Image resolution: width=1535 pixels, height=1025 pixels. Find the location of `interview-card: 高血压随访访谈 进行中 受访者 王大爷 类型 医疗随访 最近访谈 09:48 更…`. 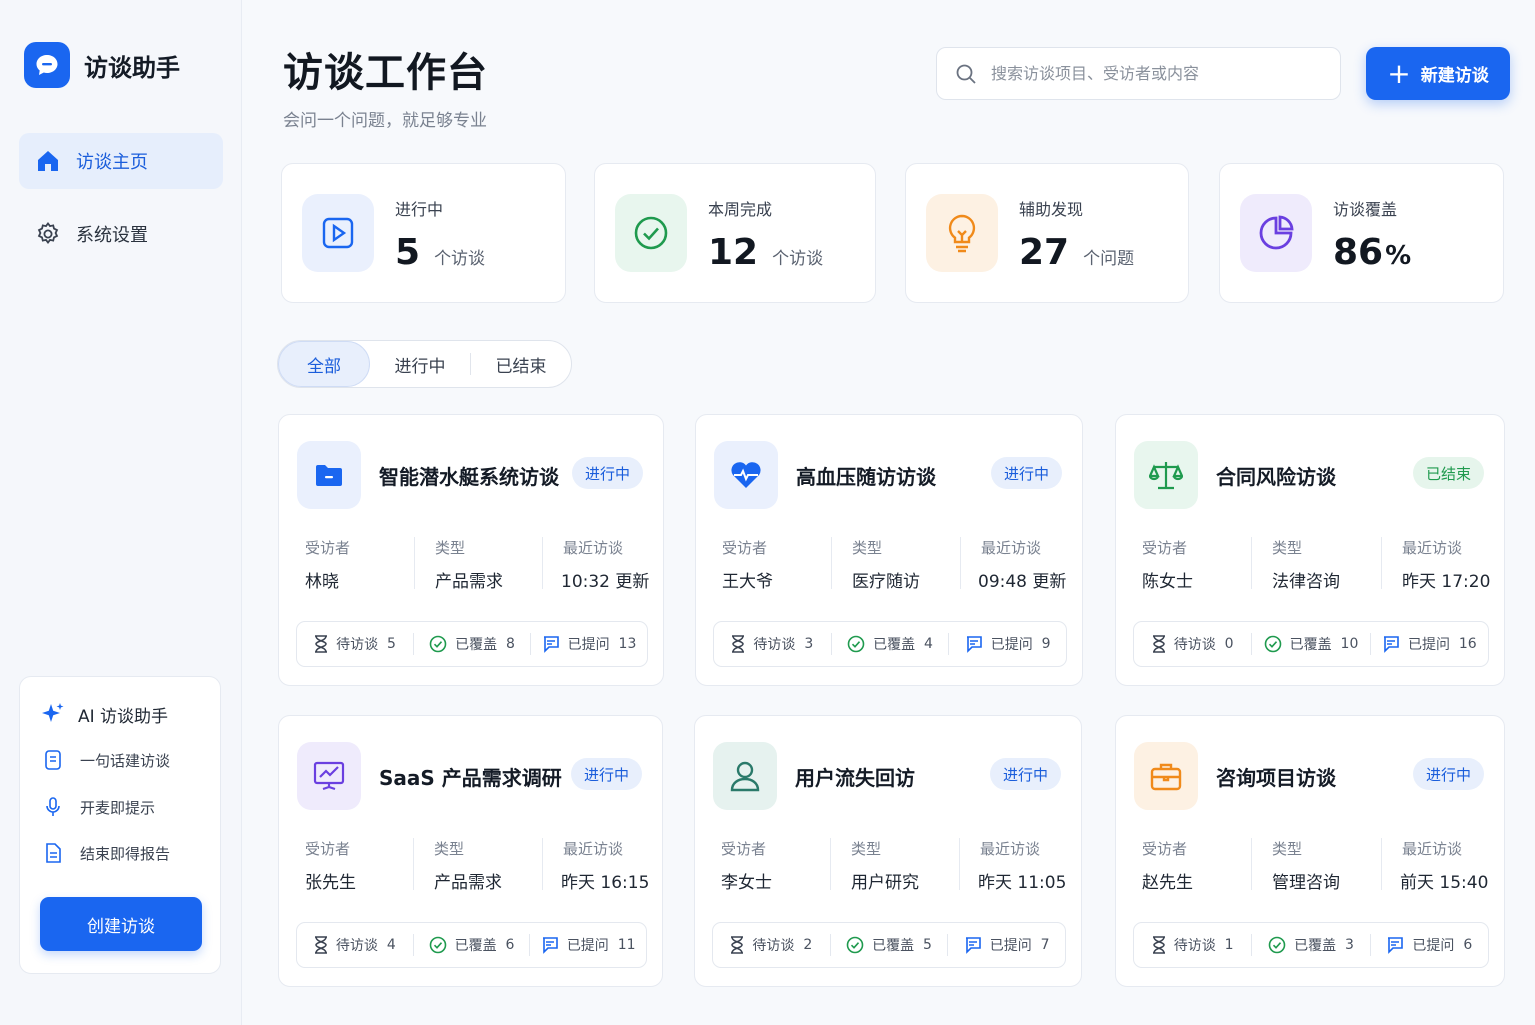

interview-card: 高血压随访访谈 进行中 受访者 王大爷 类型 医疗随访 最近访谈 09:48 更… is located at coordinates (889, 550).